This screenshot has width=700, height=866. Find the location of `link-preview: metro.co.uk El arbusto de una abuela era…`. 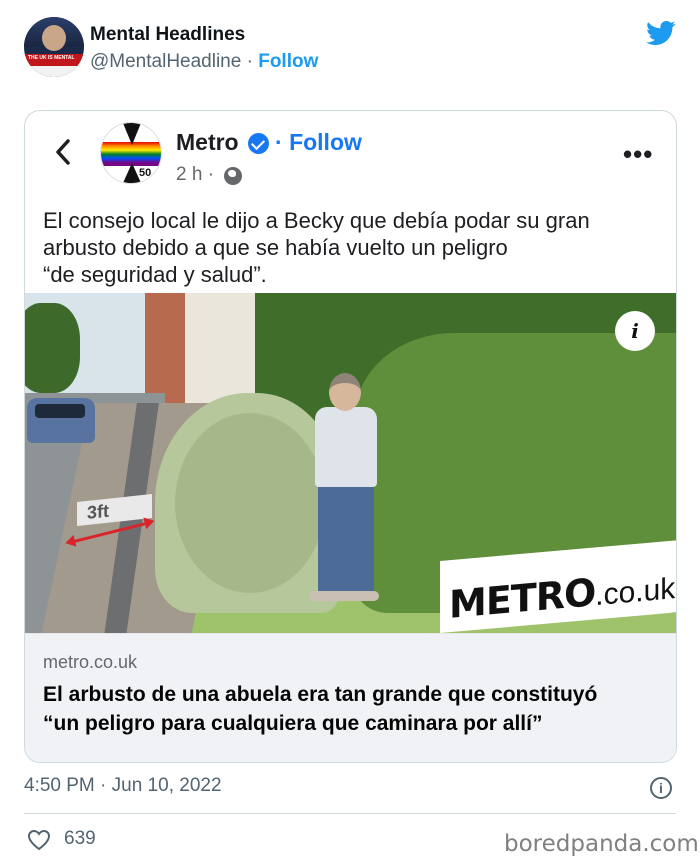

link-preview: metro.co.uk El arbusto de una abuela era… is located at coordinates (350, 697).